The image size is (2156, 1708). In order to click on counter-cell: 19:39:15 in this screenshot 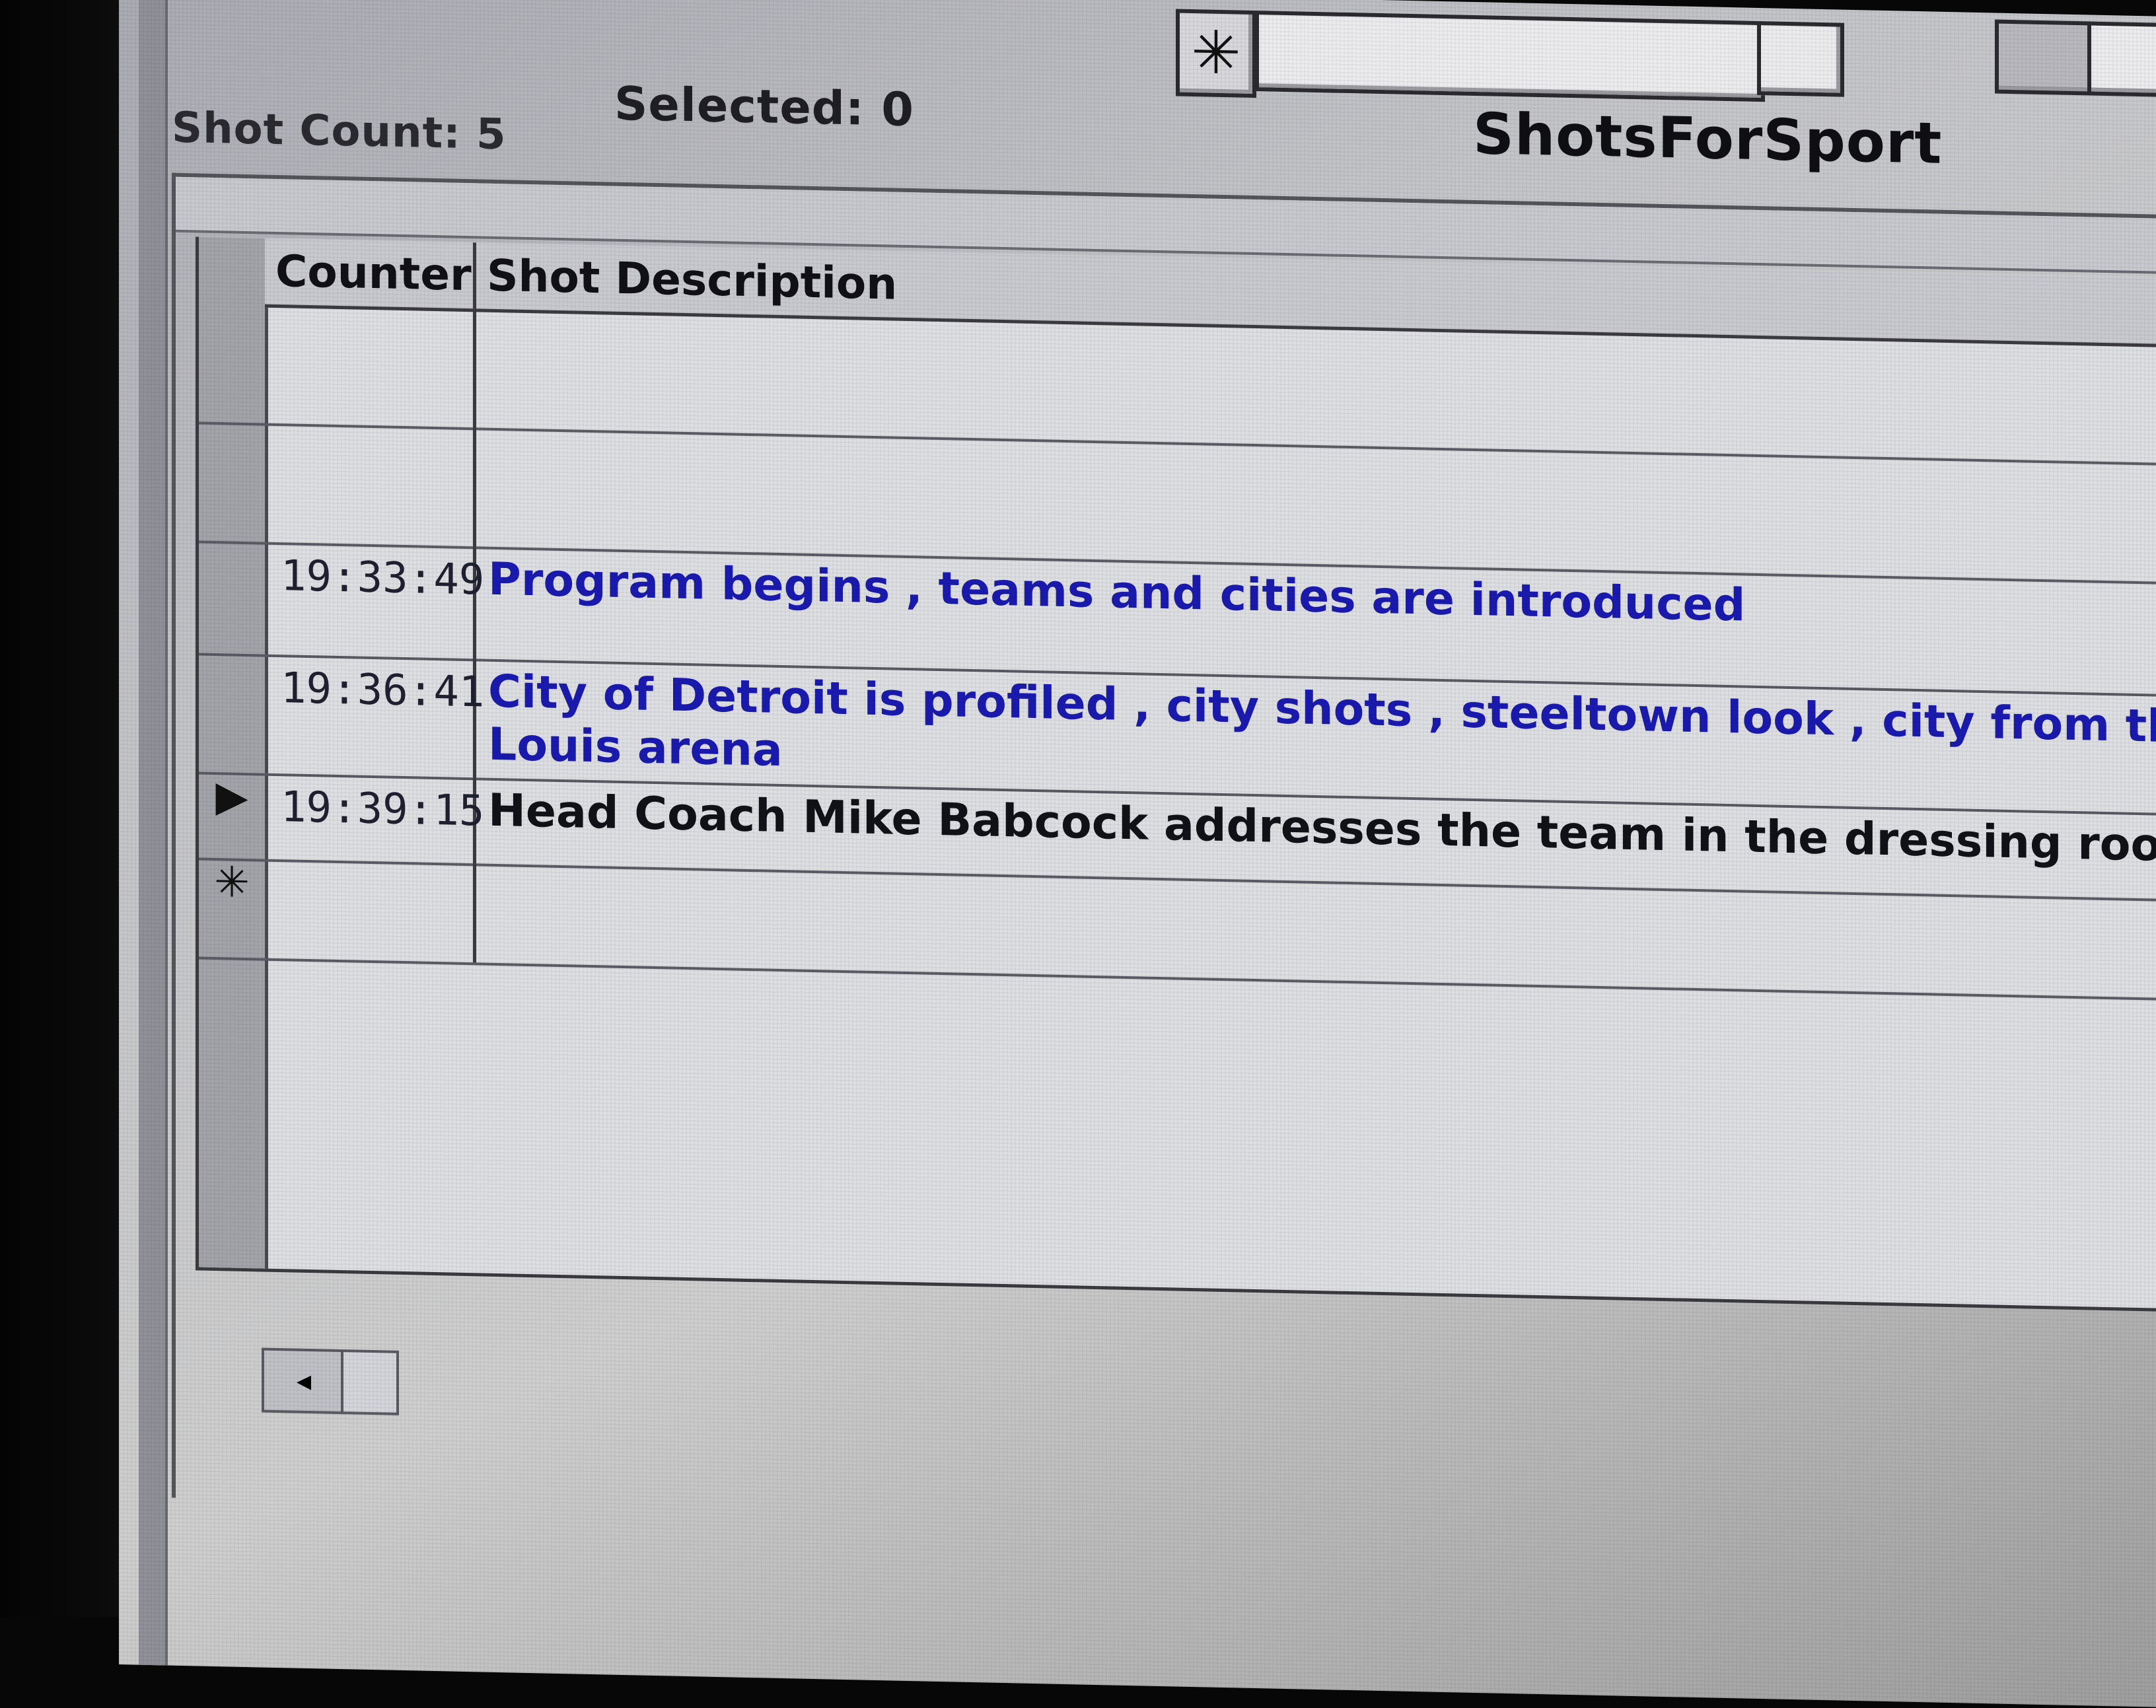, I will do `click(374, 819)`.